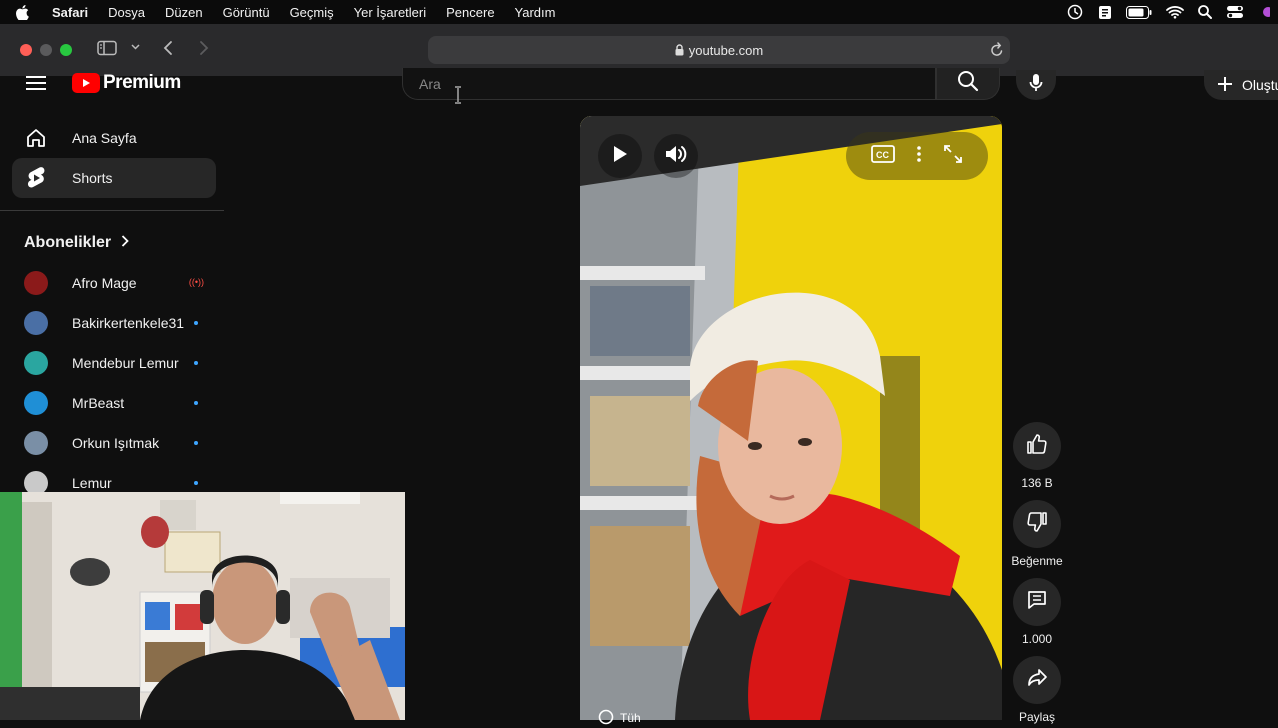  What do you see at coordinates (204, 48) in the screenshot?
I see `forward-icon` at bounding box center [204, 48].